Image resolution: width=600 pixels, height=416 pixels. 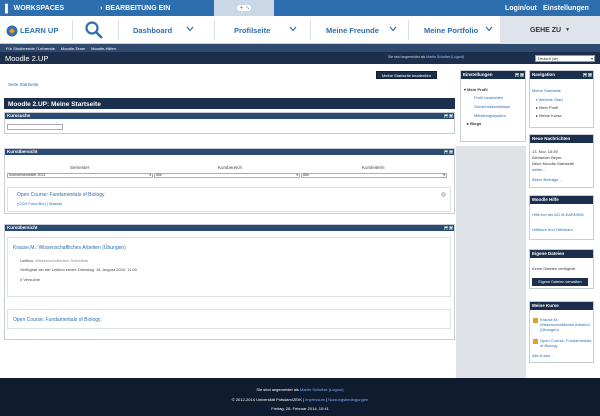 I want to click on attempts-text: 0 Versuche, so click(x=30, y=279).